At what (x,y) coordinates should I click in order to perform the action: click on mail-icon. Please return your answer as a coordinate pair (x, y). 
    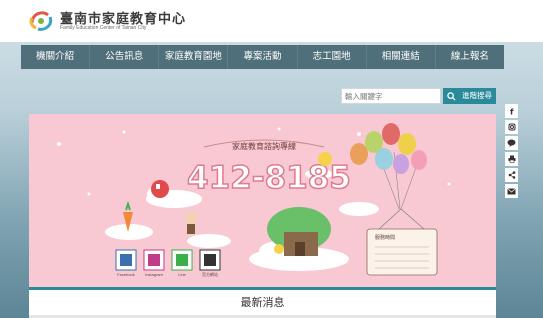
    Looking at the image, I should click on (511, 190).